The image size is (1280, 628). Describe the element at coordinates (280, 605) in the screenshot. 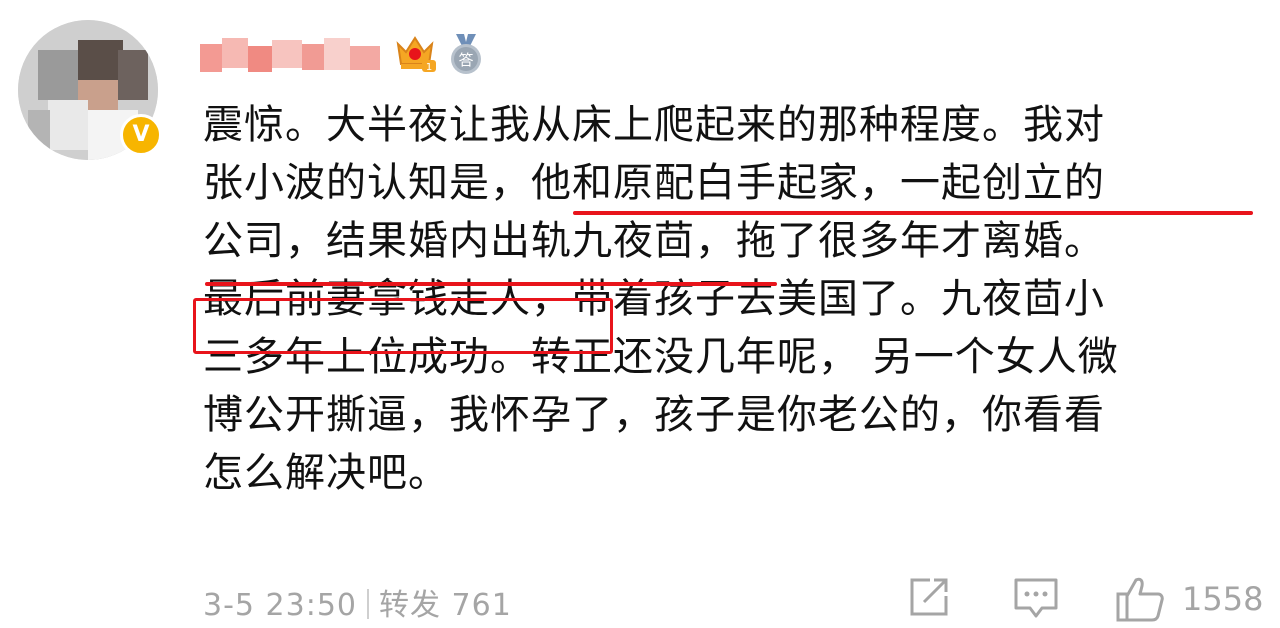

I see `timestamp: 3-5 23:50` at that location.